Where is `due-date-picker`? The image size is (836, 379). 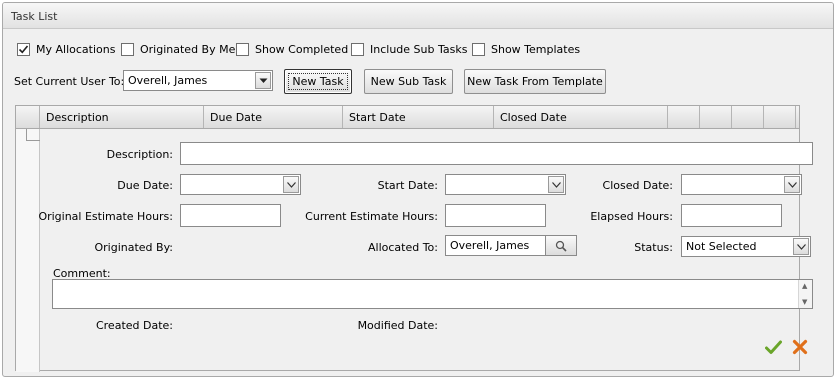 due-date-picker is located at coordinates (240, 184).